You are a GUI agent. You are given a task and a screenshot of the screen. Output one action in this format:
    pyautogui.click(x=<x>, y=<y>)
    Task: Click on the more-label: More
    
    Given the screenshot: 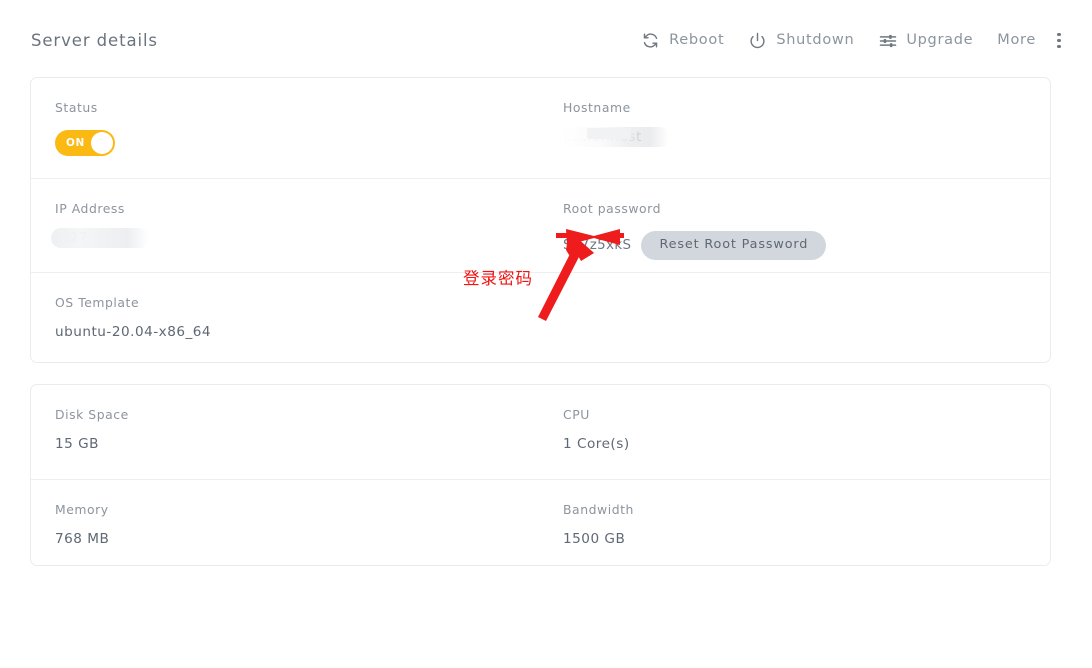 What is the action you would take?
    pyautogui.click(x=1016, y=40)
    